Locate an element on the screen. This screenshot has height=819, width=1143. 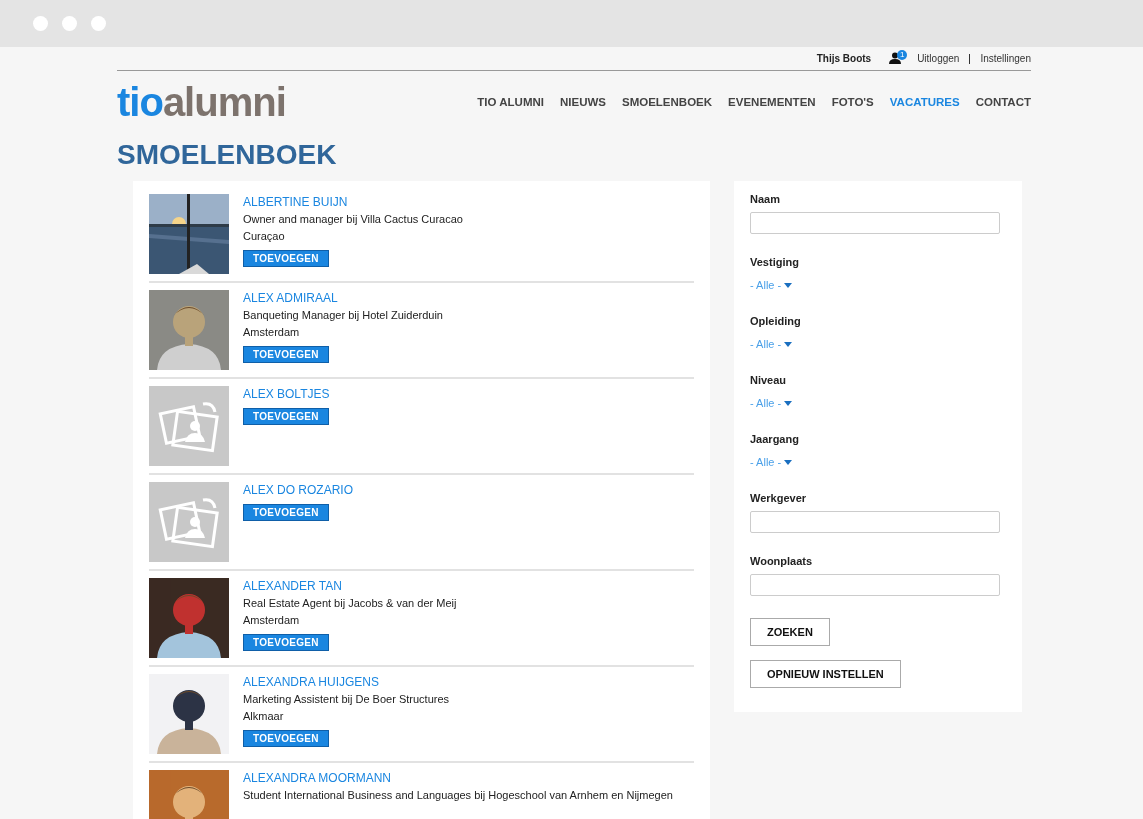
nav-link: SMOELENBOEK is located at coordinates (667, 102).